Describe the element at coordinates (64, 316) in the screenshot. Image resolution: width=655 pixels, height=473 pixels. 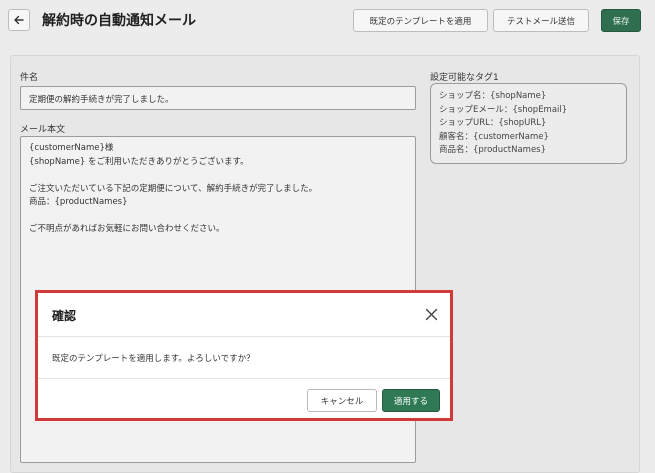
I see `dialog-title: 確認` at that location.